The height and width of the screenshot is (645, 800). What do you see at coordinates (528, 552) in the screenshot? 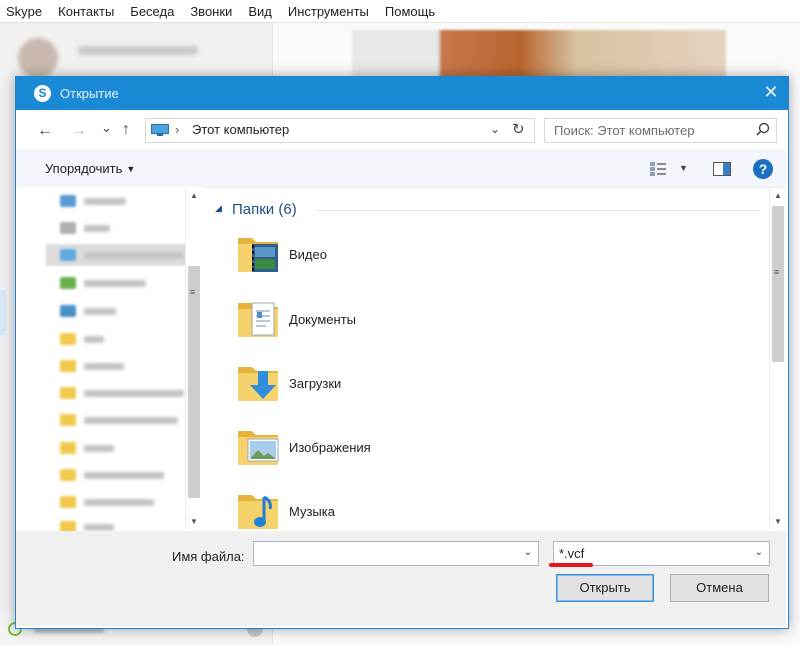
I see `filename-dropdown-chevron-icon: ⌄` at bounding box center [528, 552].